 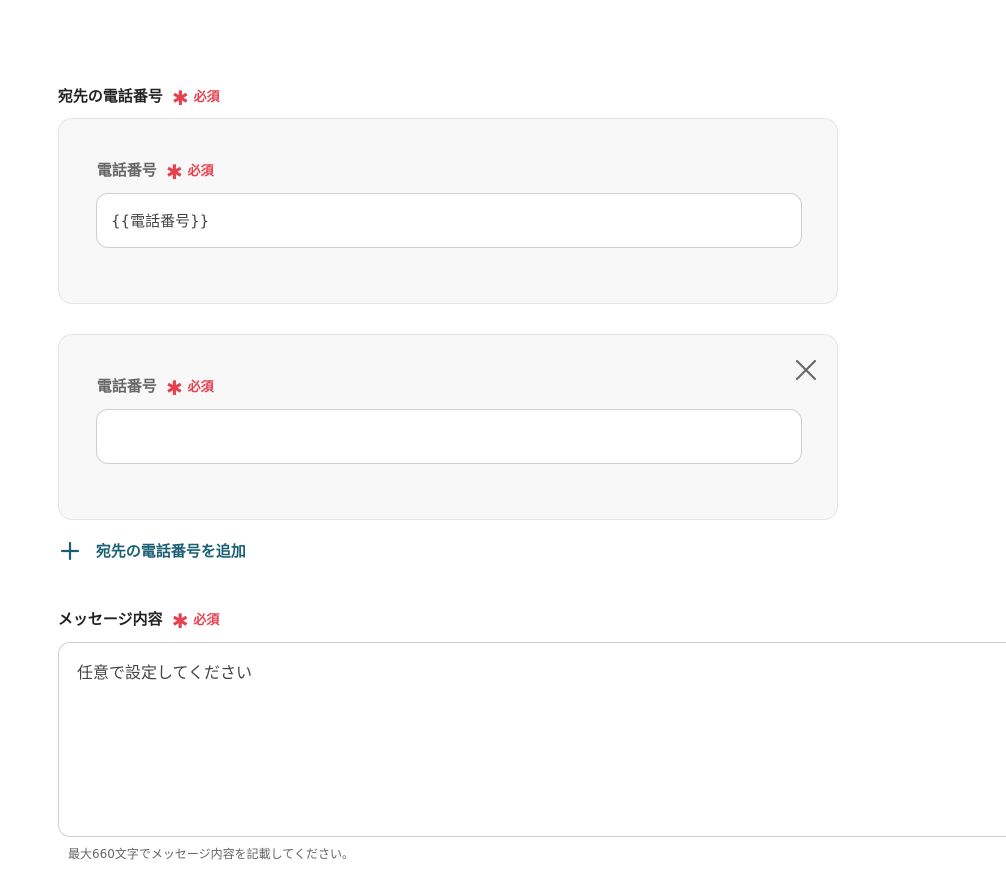 What do you see at coordinates (806, 370) in the screenshot?
I see `close-icon` at bounding box center [806, 370].